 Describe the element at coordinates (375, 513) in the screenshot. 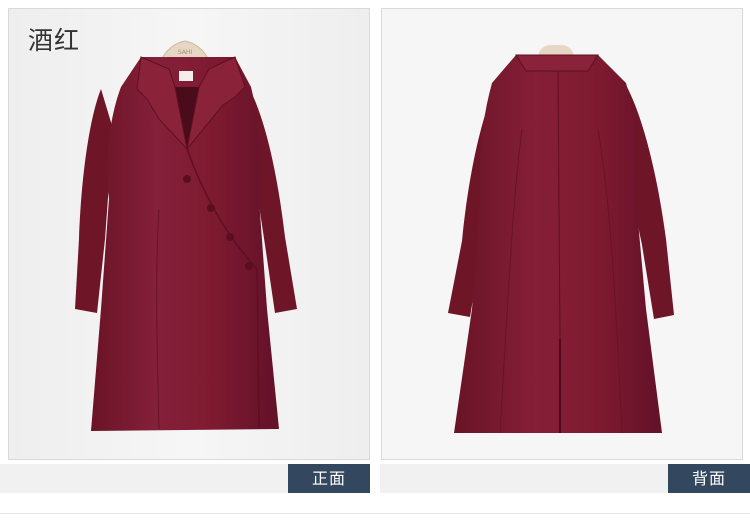

I see `bottom-divider` at that location.